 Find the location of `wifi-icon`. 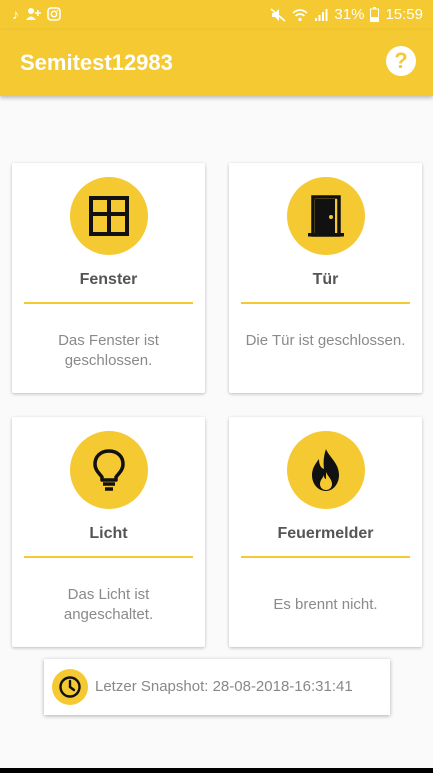

wifi-icon is located at coordinates (300, 14).